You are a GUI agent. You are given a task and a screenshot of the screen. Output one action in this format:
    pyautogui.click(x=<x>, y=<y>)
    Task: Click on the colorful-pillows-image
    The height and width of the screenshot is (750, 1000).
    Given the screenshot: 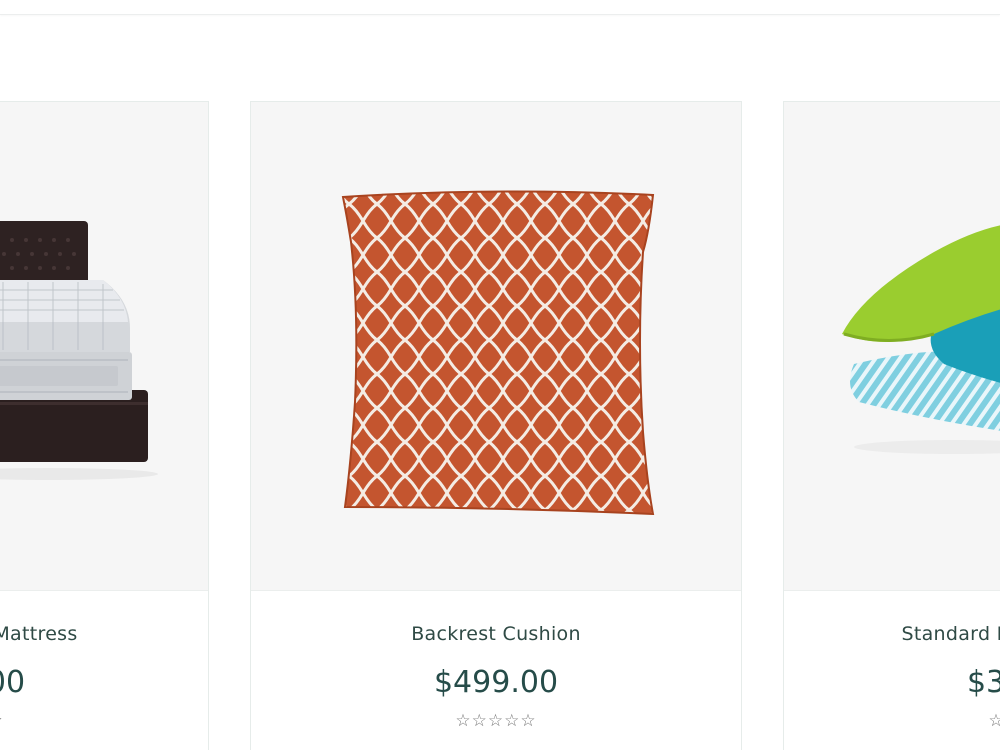 What is the action you would take?
    pyautogui.click(x=921, y=339)
    